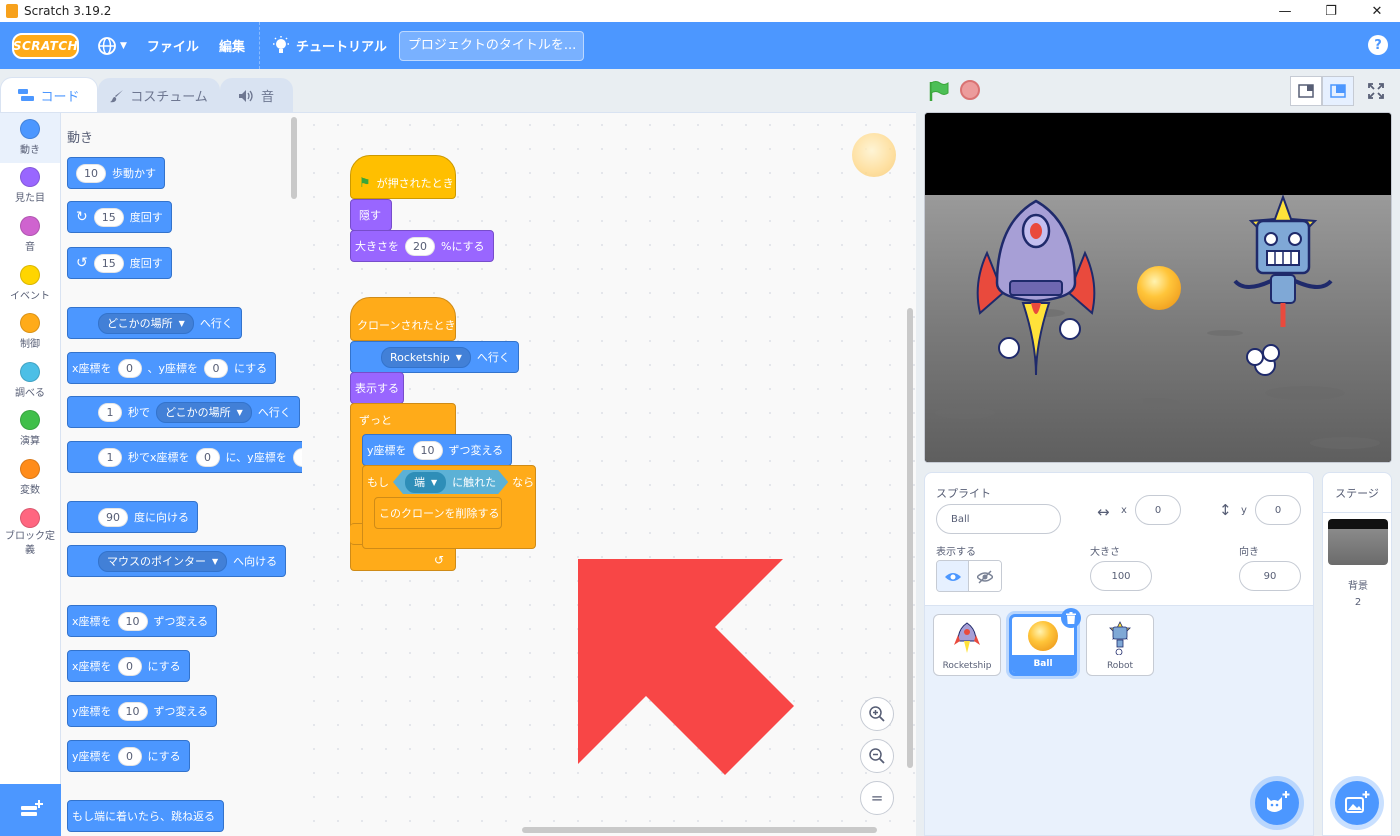  Describe the element at coordinates (232, 45) in the screenshot. I see `edit-menu: 編集` at that location.